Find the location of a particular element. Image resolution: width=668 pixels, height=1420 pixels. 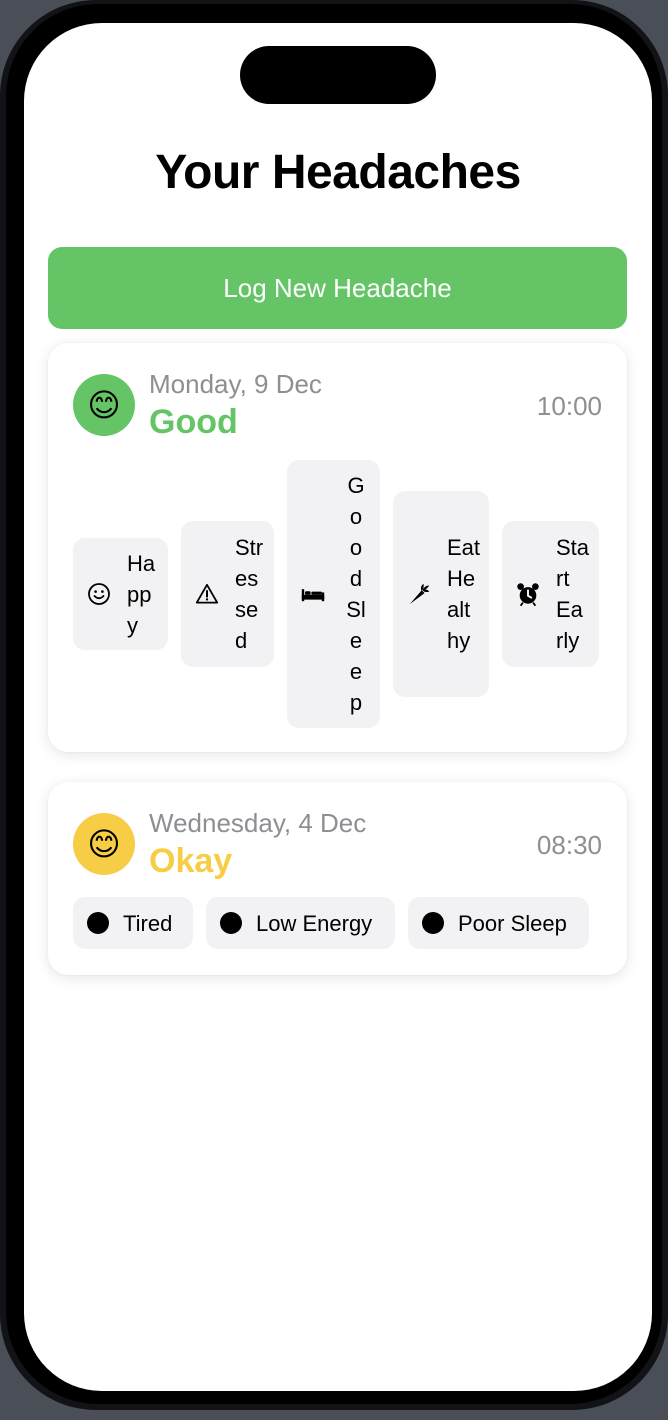

tag-chip: Happy is located at coordinates (120, 594).